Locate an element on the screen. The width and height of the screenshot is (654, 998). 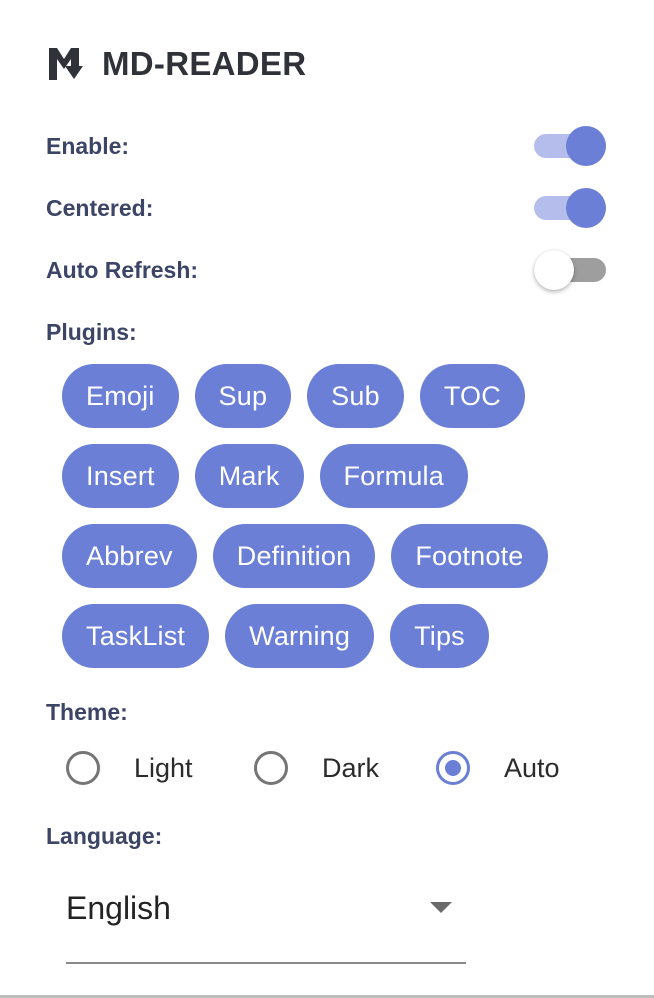
plugin-chip-row: Insert Mark Formula is located at coordinates (273, 476).